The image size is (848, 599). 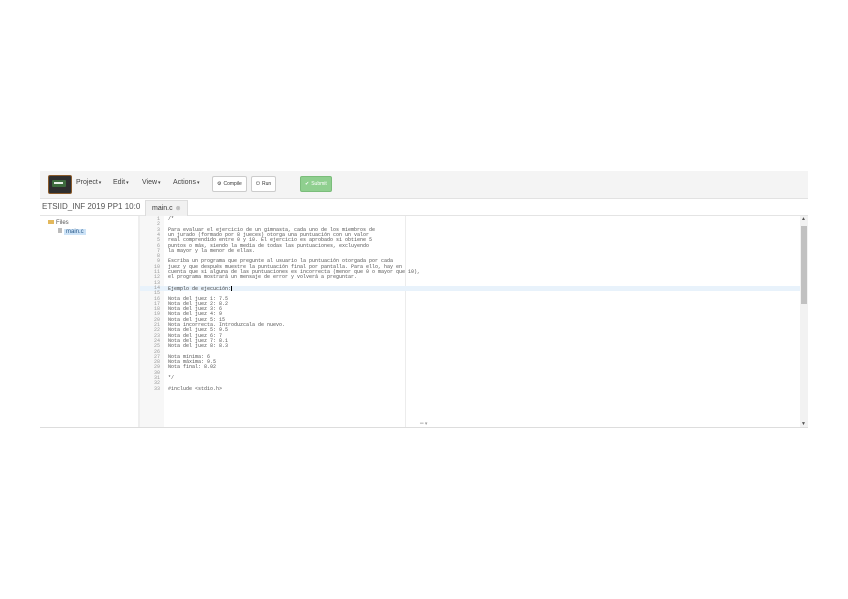 I want to click on title-bar: ETSIID_INF 2019 PP1 10:00:00 main.c⊗, so click(x=424, y=207).